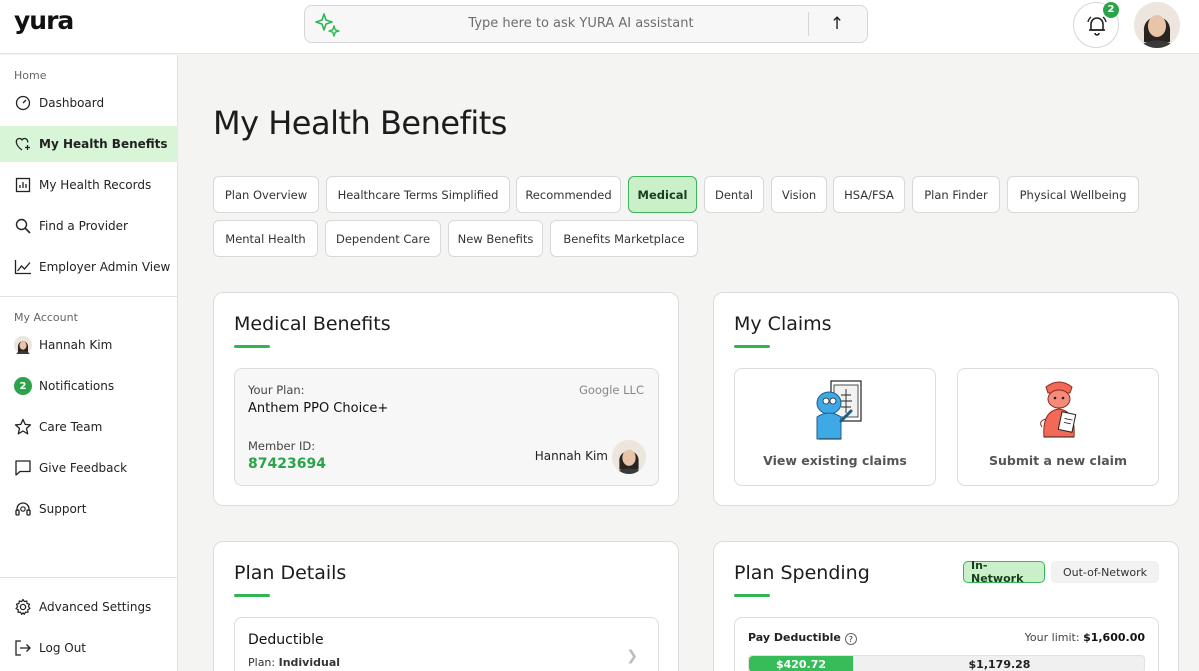  I want to click on tab-hsa-fsa: HSA/FSA, so click(869, 194).